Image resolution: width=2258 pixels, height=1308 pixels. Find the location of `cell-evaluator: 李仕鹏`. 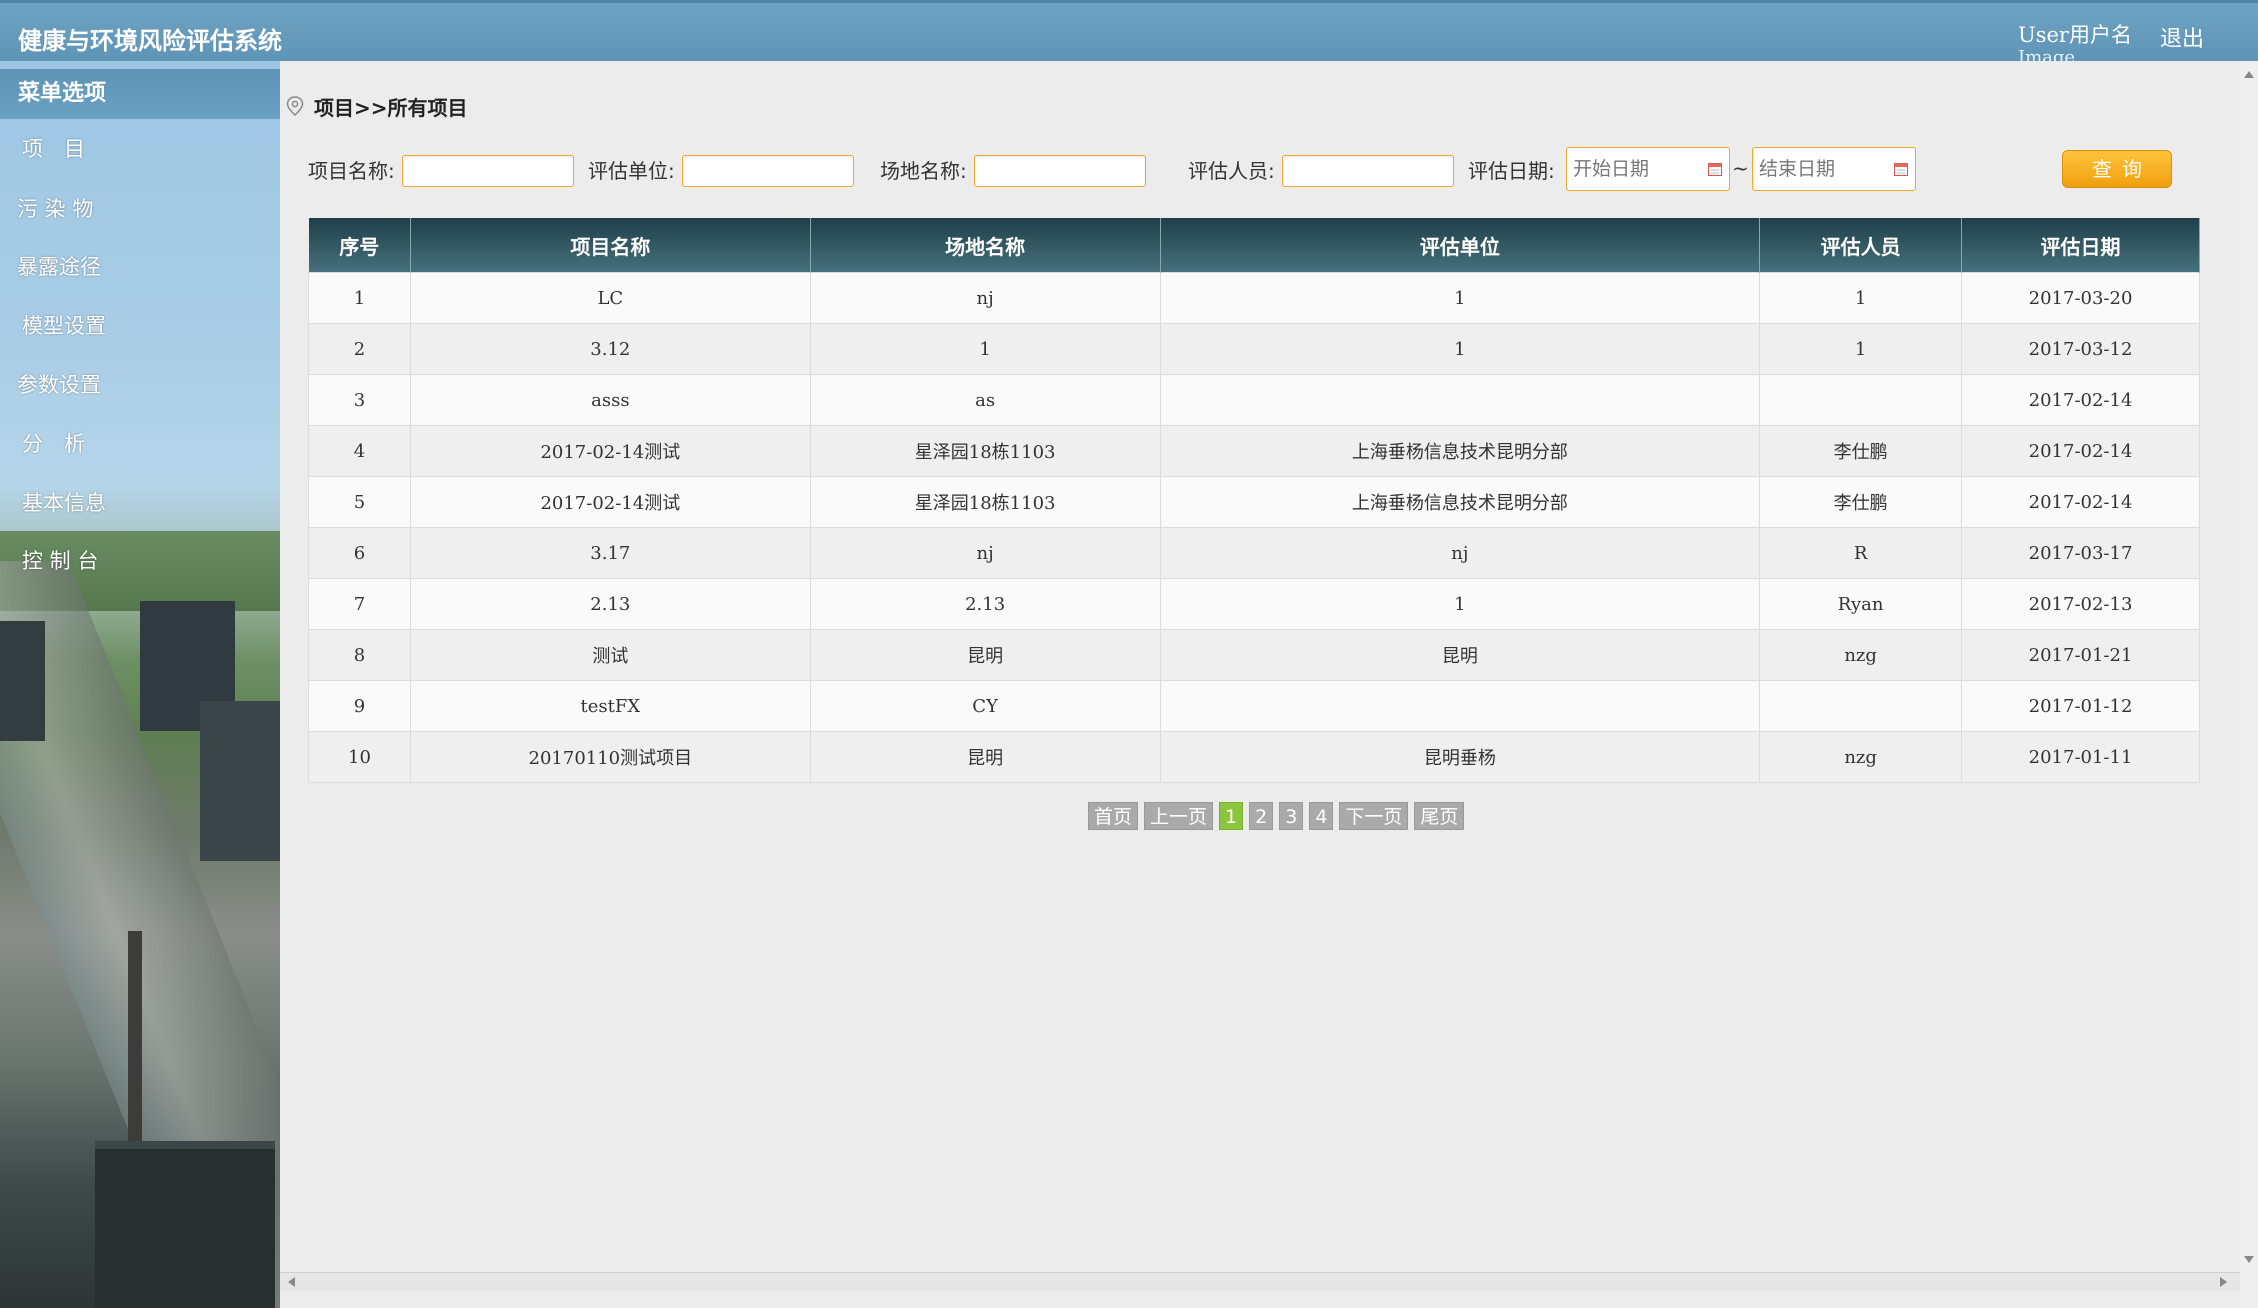

cell-evaluator: 李仕鹏 is located at coordinates (1861, 502).